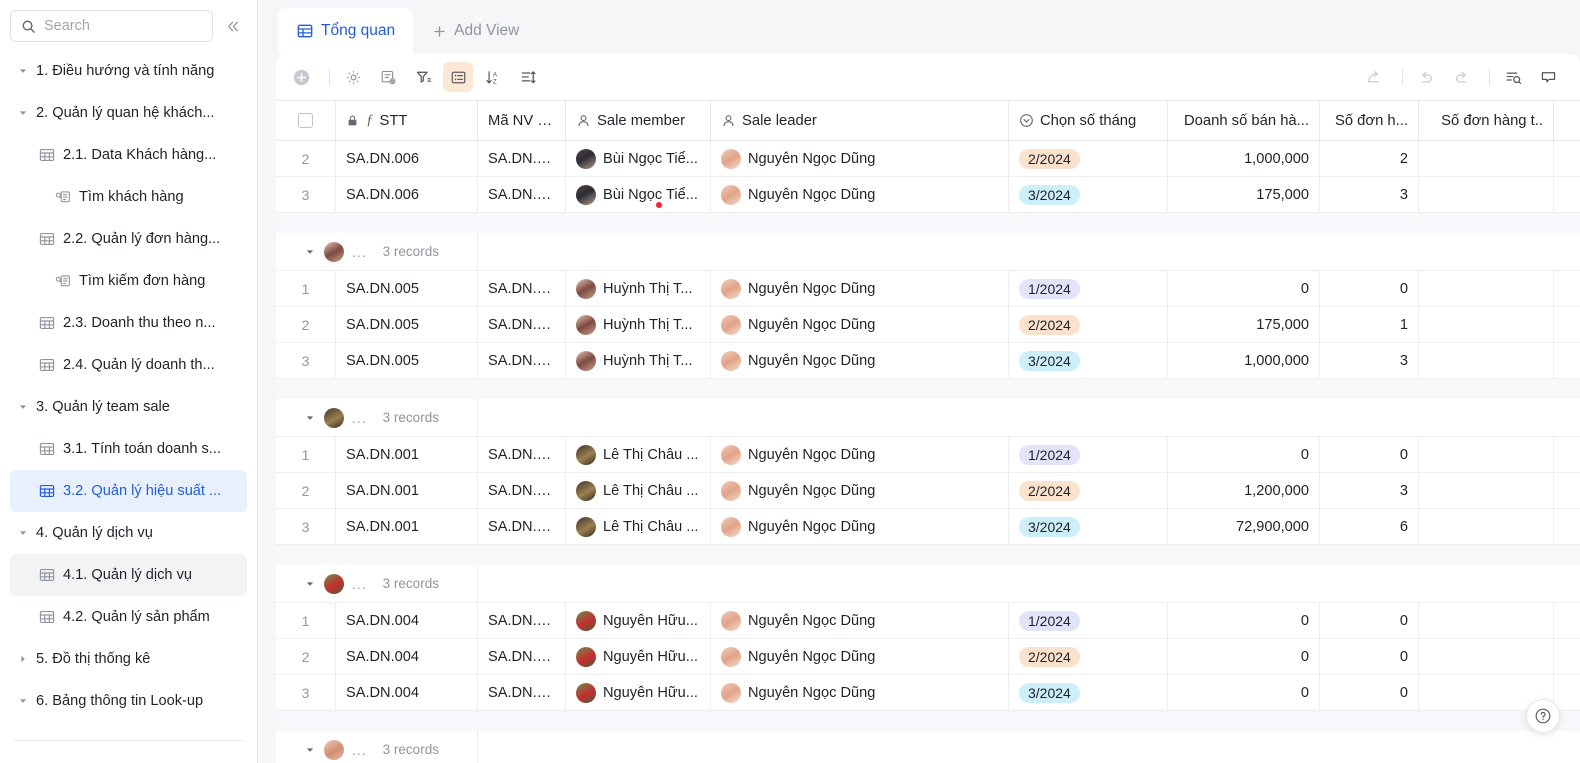 The height and width of the screenshot is (763, 1580). I want to click on column-header-month: Chọn số tháng, so click(1088, 120).